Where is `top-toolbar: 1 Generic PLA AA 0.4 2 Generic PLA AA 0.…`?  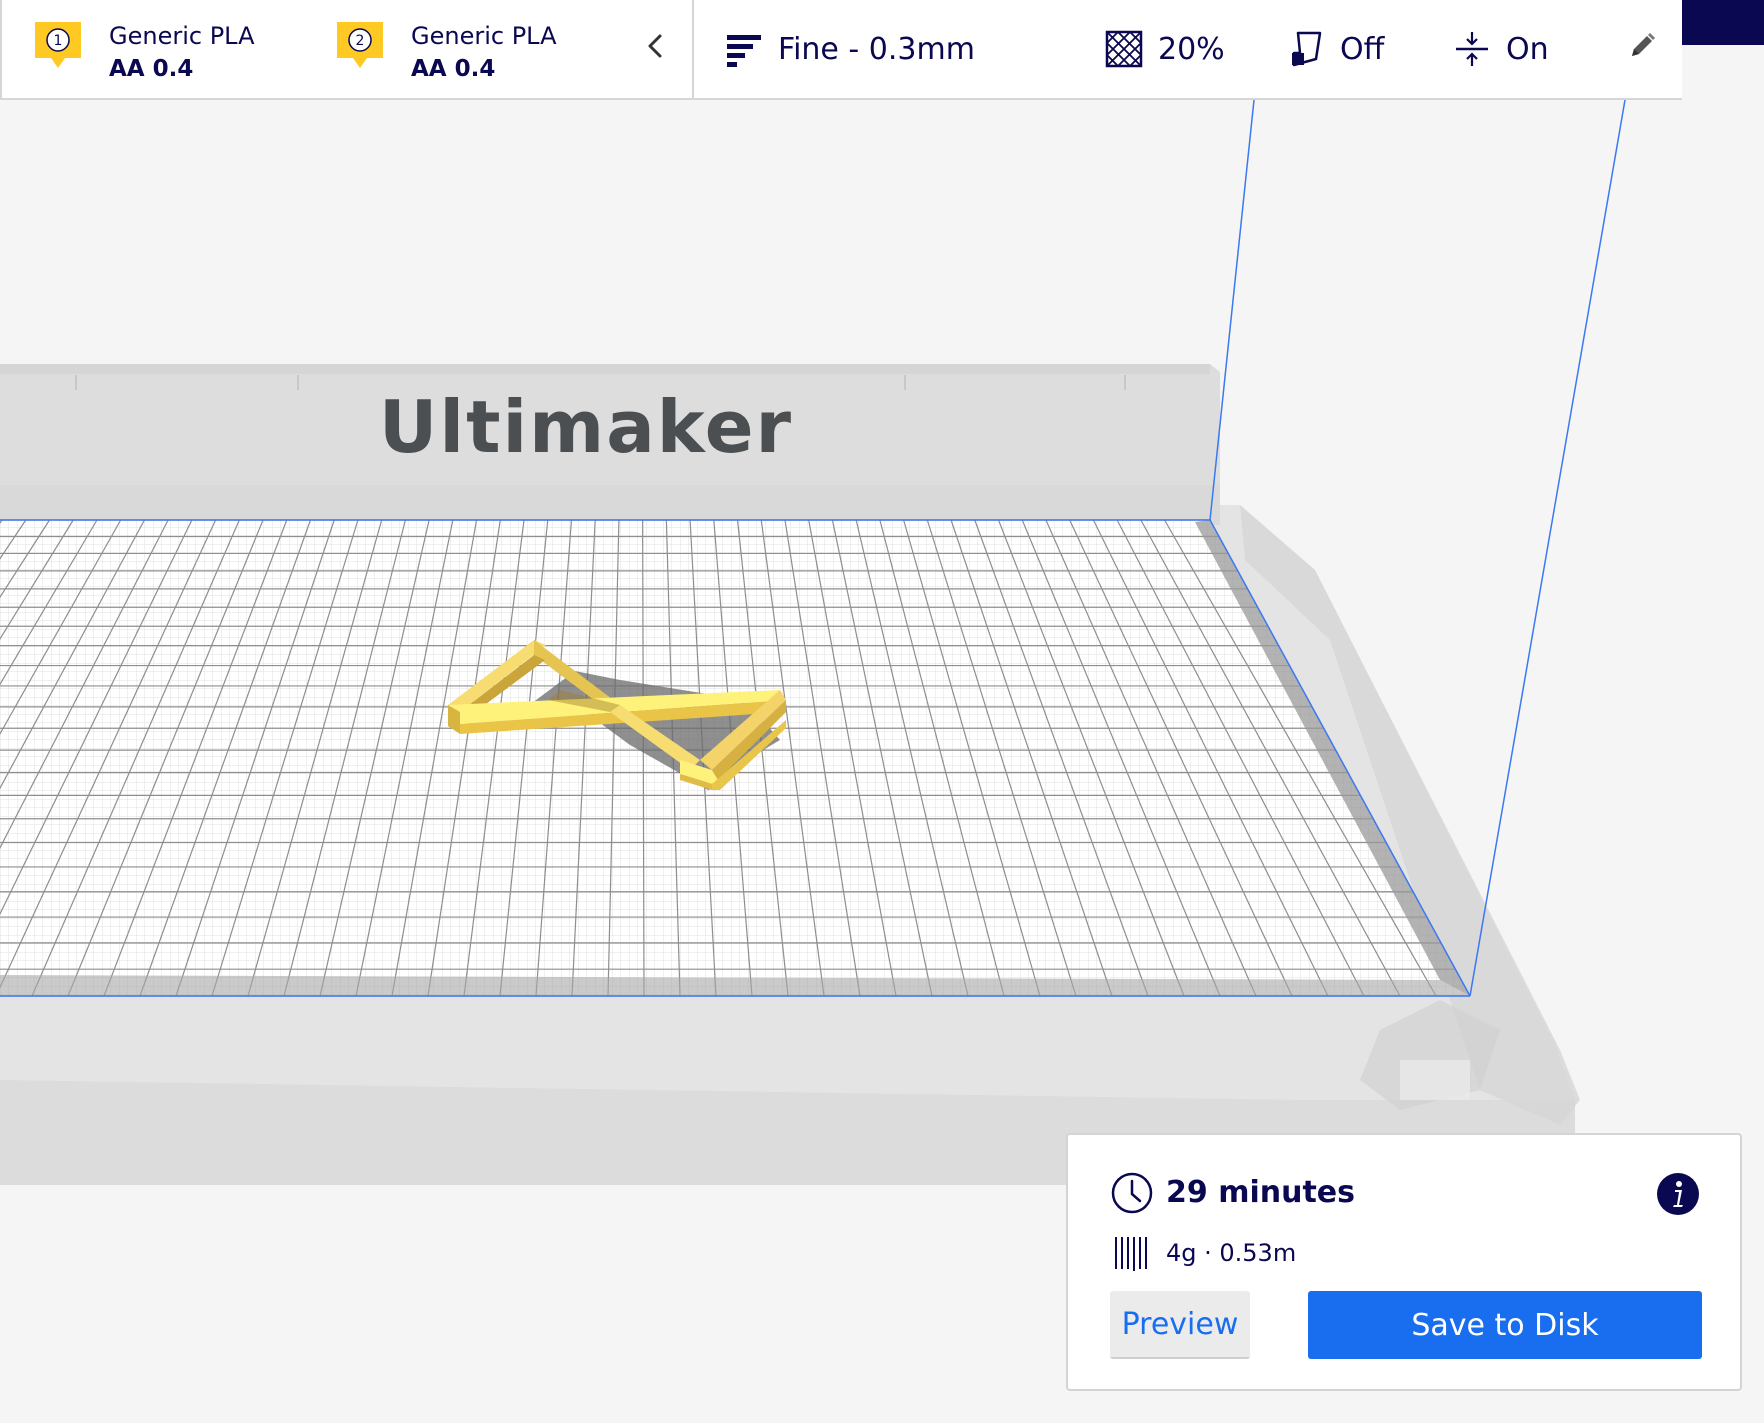 top-toolbar: 1 Generic PLA AA 0.4 2 Generic PLA AA 0.… is located at coordinates (841, 50).